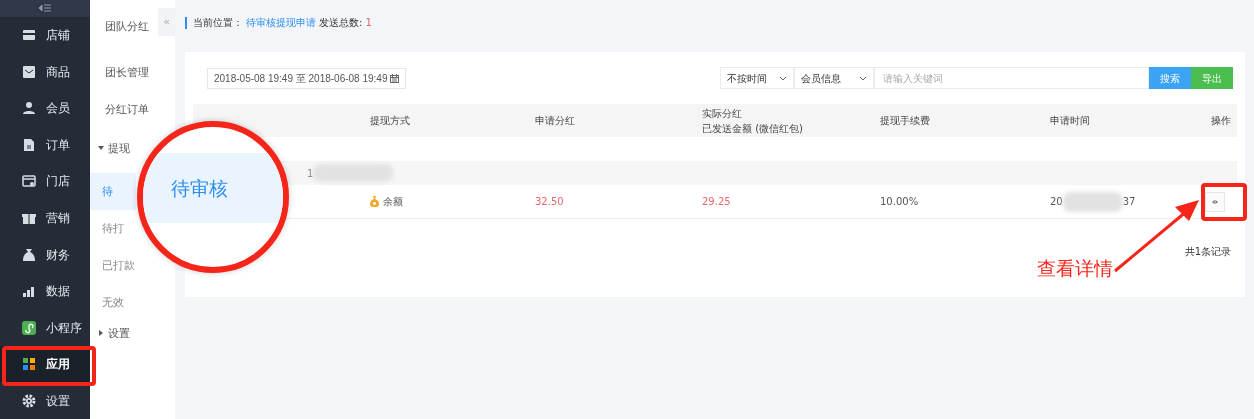 This screenshot has width=1254, height=419. What do you see at coordinates (45, 400) in the screenshot?
I see `sidebar-item: 设置` at bounding box center [45, 400].